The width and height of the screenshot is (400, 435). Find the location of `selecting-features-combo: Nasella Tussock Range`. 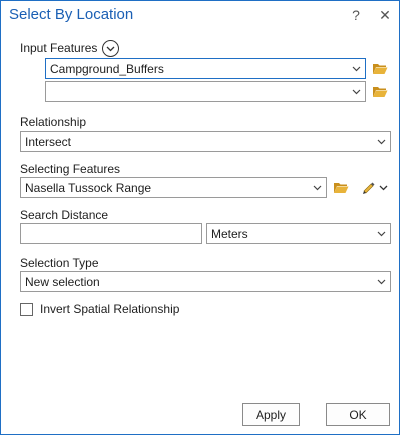

selecting-features-combo: Nasella Tussock Range is located at coordinates (173, 187).